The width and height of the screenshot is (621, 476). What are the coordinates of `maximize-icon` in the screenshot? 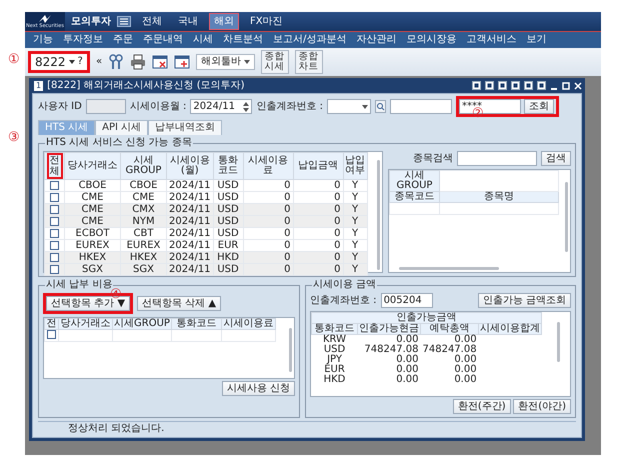 It's located at (566, 86).